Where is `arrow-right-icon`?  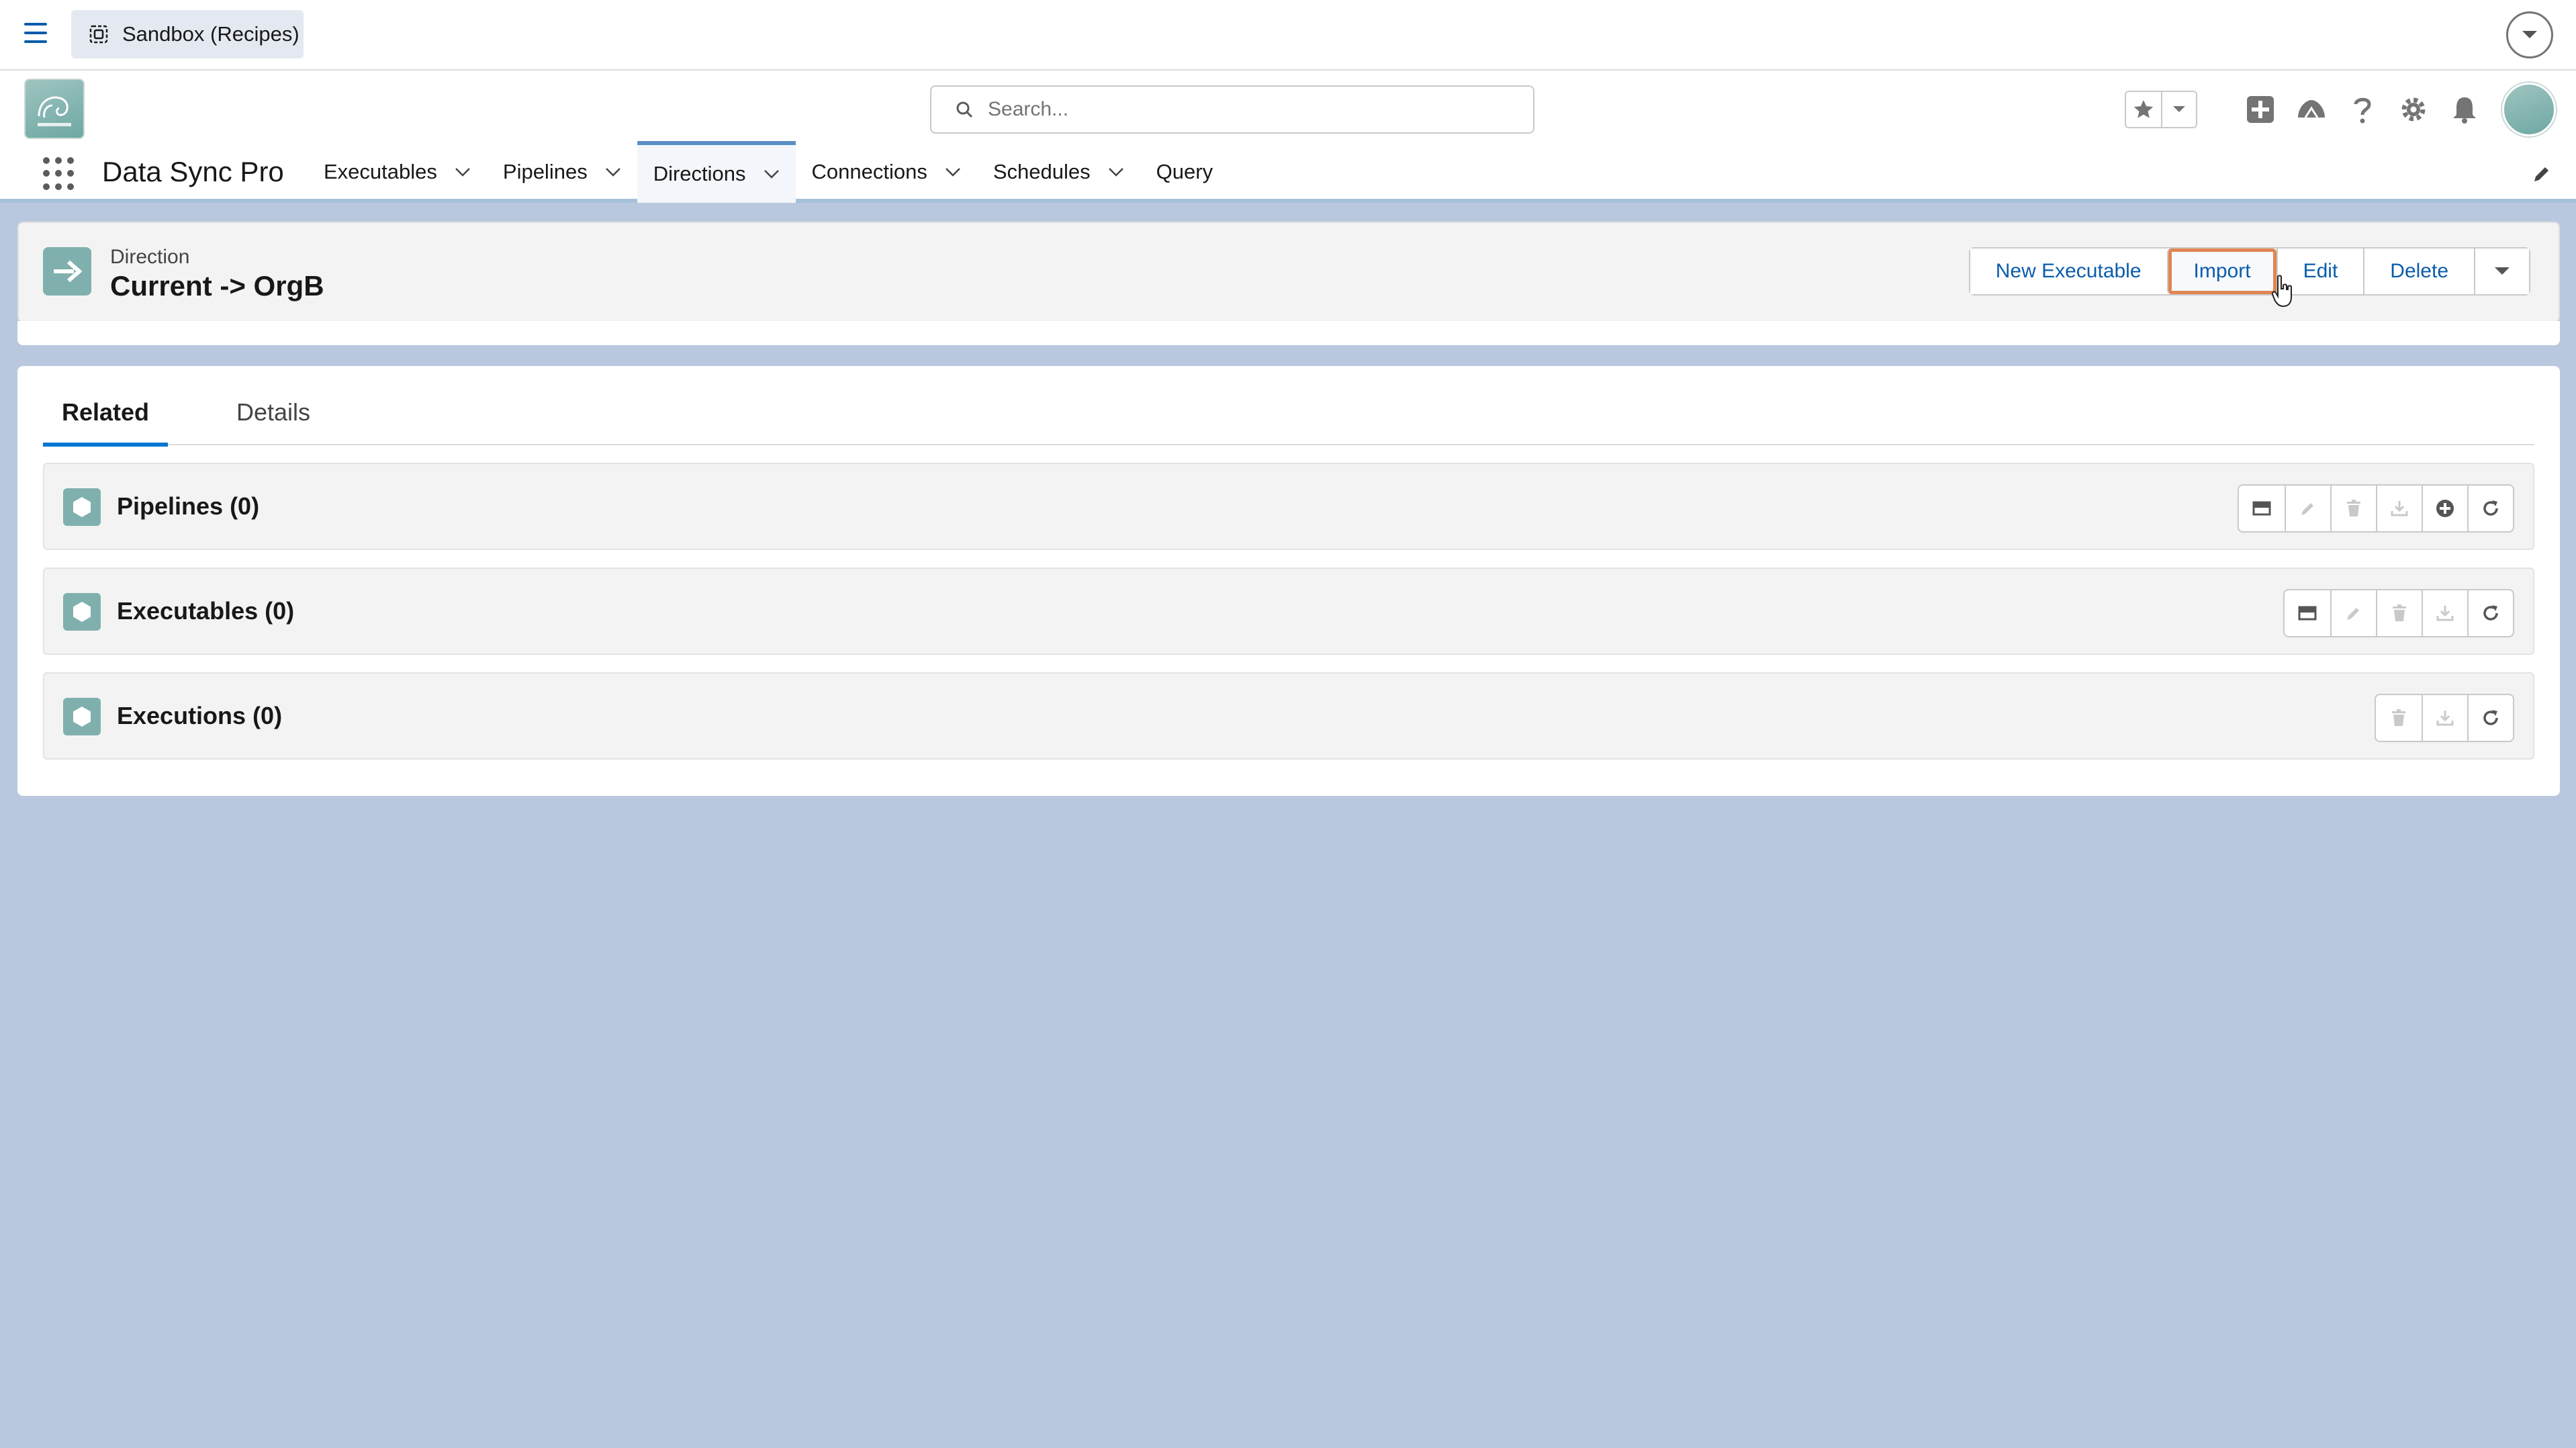 arrow-right-icon is located at coordinates (68, 271).